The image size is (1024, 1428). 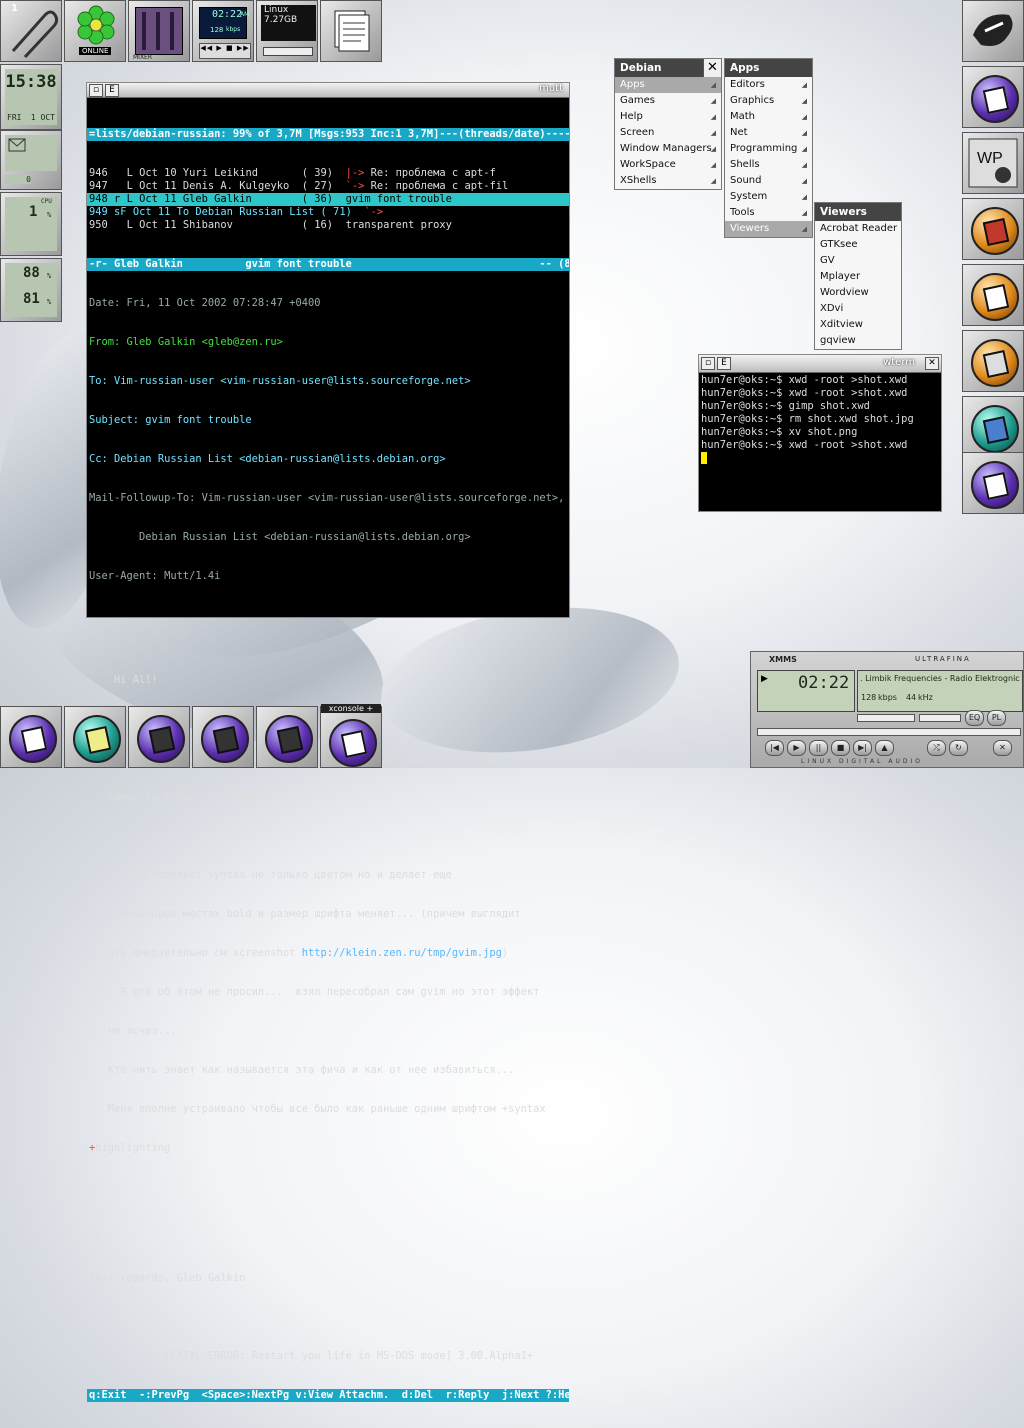 What do you see at coordinates (668, 85) in the screenshot?
I see `menu-item: Apps ◢` at bounding box center [668, 85].